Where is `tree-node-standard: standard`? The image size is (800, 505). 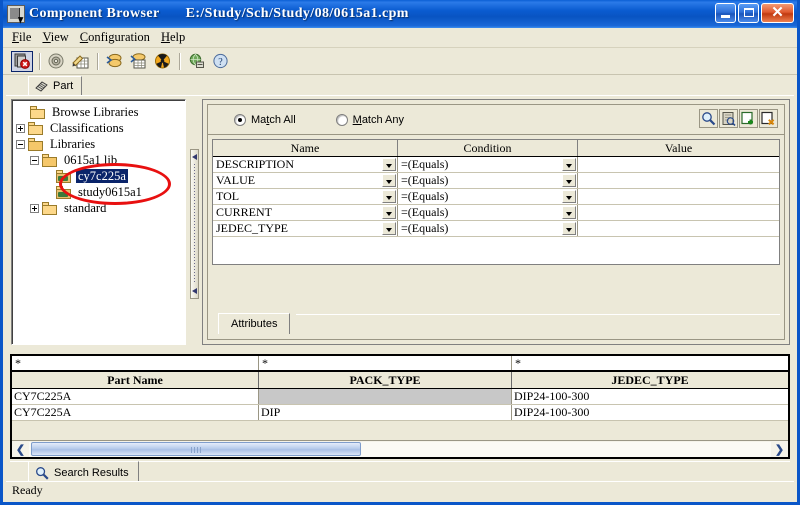 tree-node-standard: standard is located at coordinates (100, 208).